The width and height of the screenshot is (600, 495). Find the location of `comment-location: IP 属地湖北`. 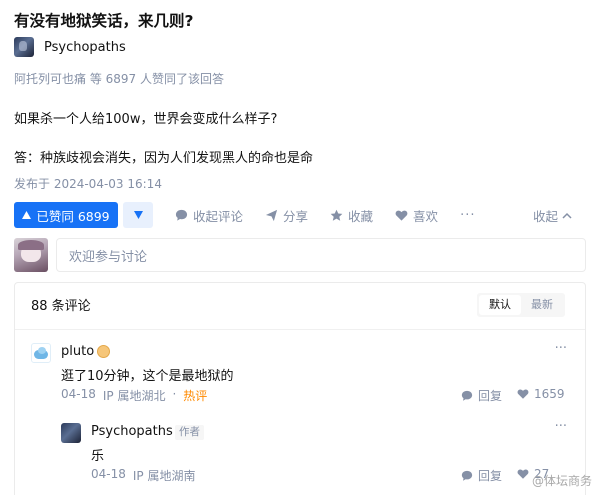

comment-location: IP 属地湖北 is located at coordinates (134, 396).